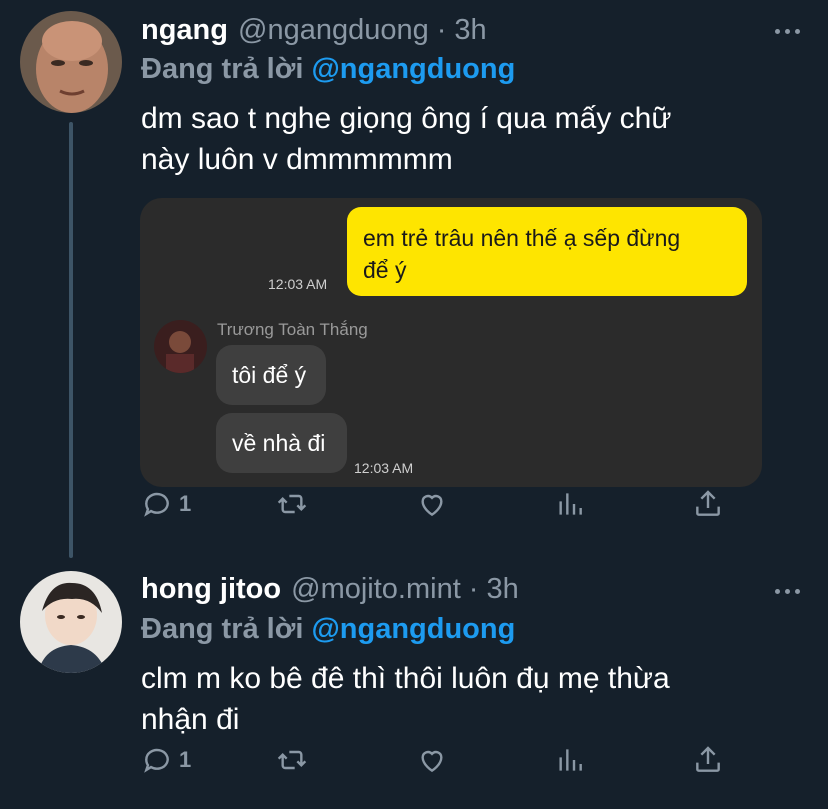  I want to click on tweet-text-line: dm sao t nghe giọng ông í qua mấy chữ, so click(406, 118).